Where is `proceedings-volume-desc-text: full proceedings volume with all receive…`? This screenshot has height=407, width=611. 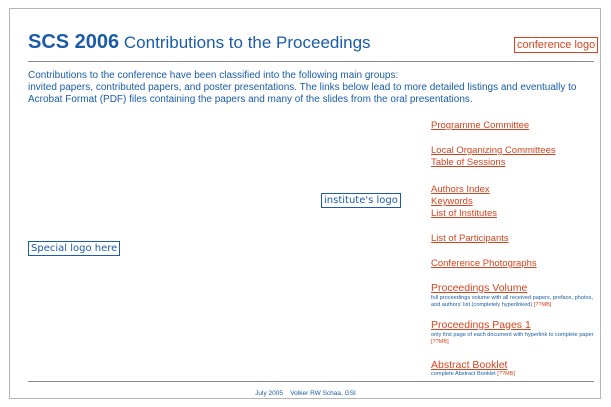 proceedings-volume-desc-text: full proceedings volume with all receive… is located at coordinates (512, 301).